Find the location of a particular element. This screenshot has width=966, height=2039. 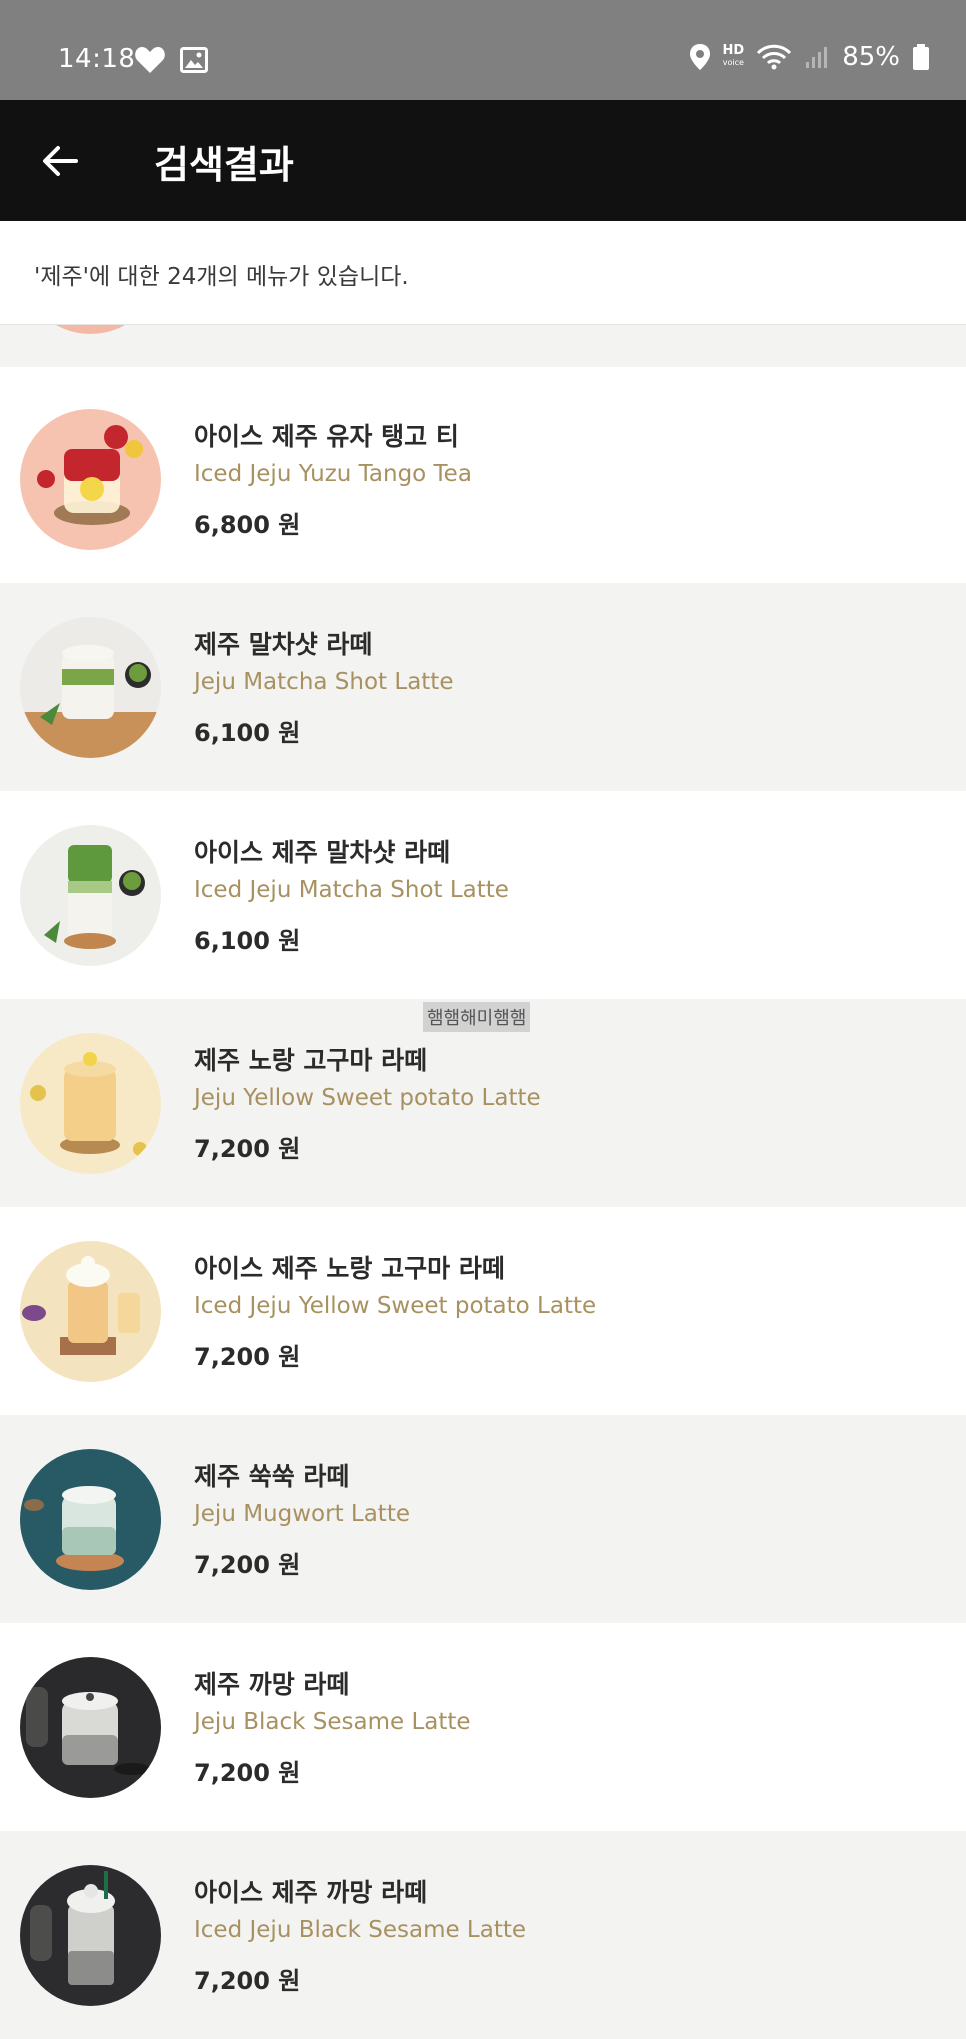

status-left-icons is located at coordinates (171, 60).